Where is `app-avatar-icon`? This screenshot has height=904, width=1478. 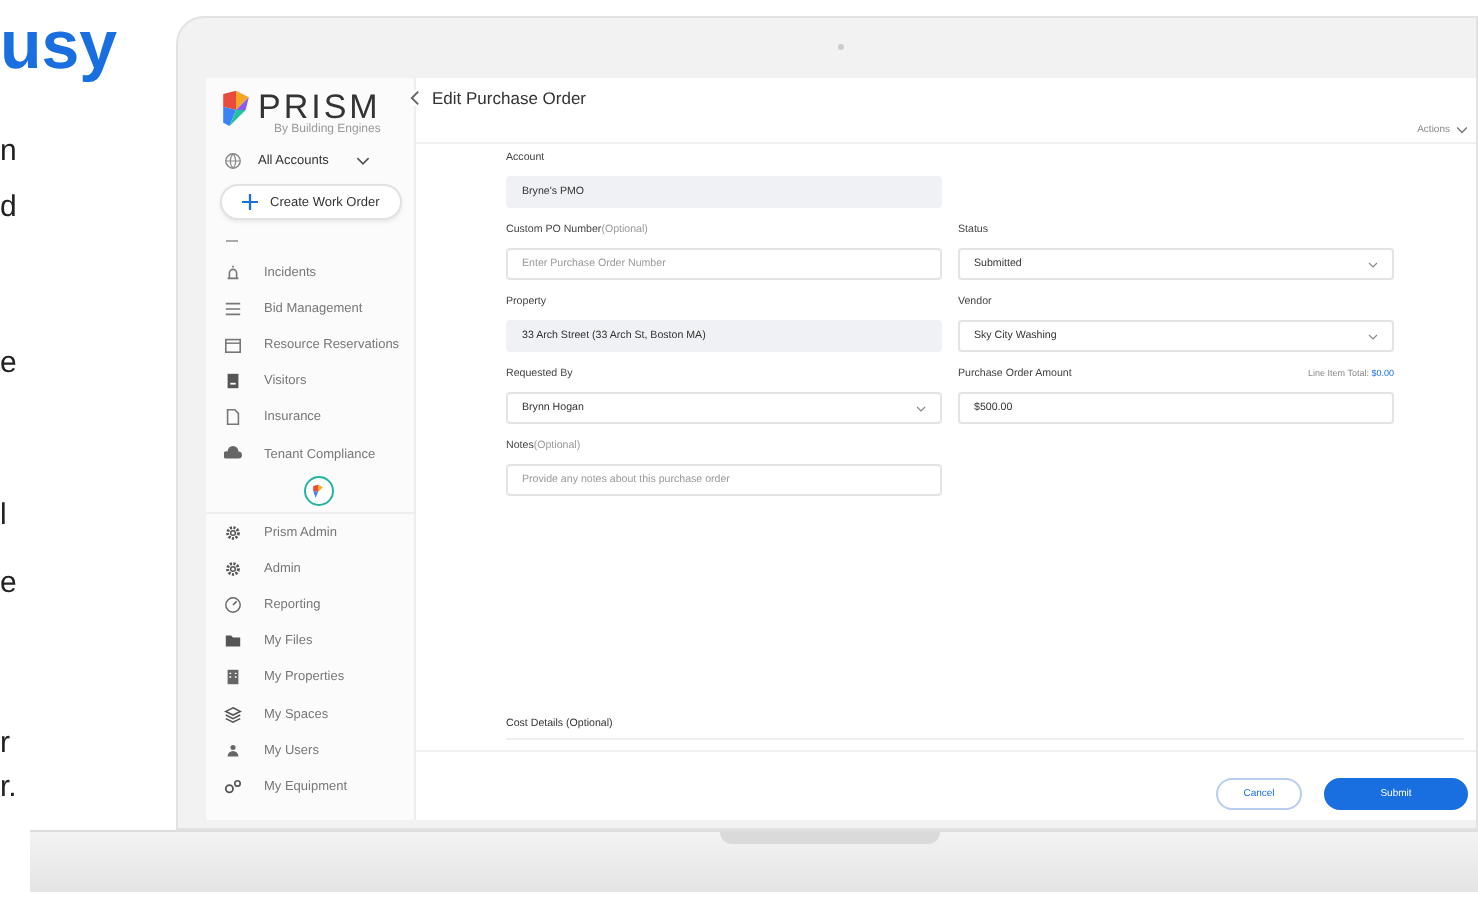
app-avatar-icon is located at coordinates (318, 491).